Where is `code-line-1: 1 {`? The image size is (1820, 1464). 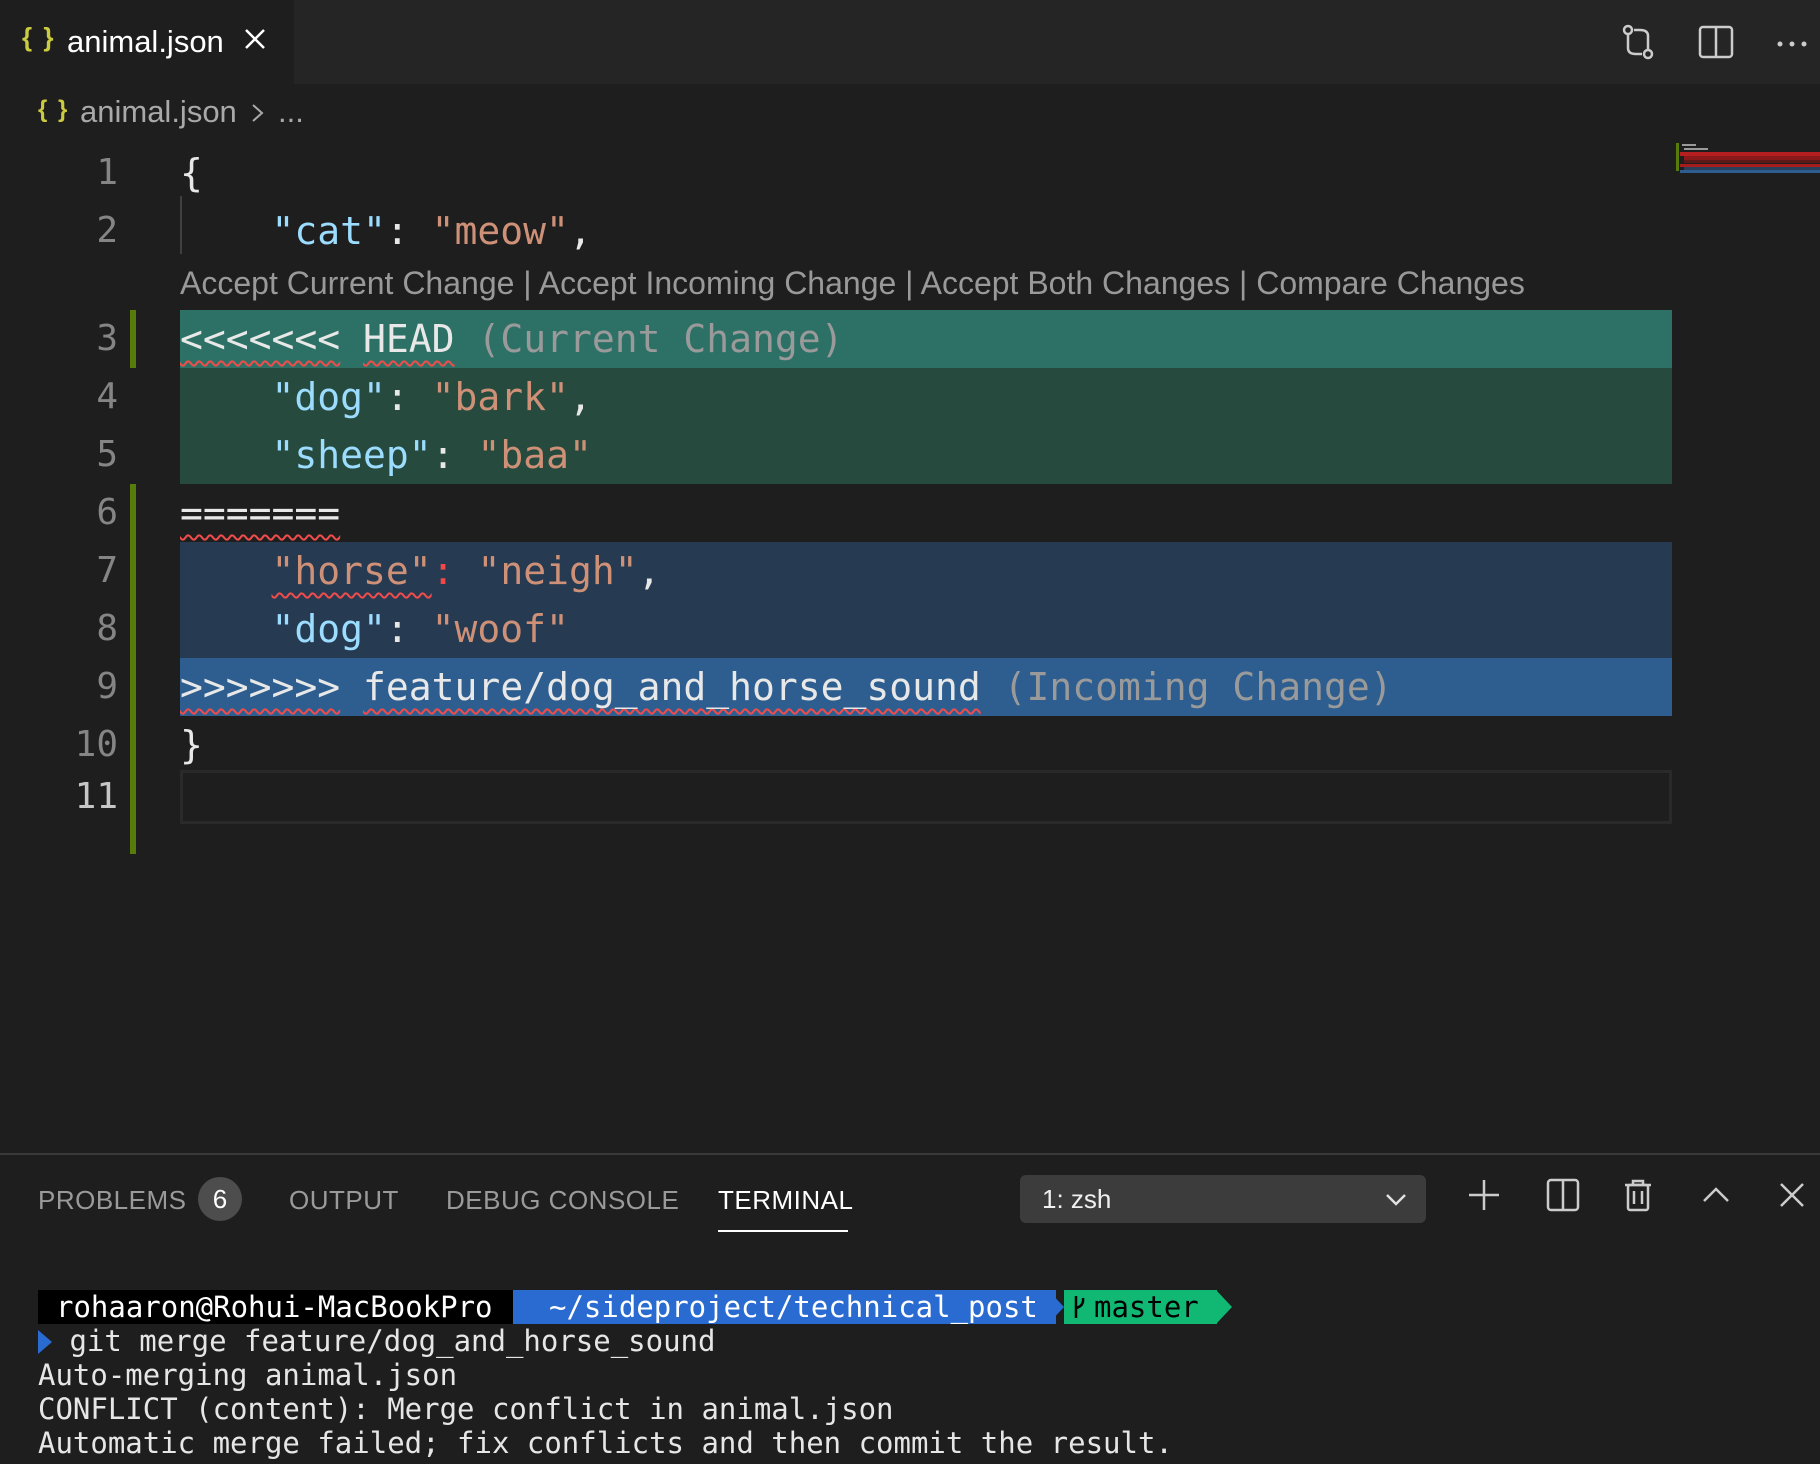 code-line-1: 1 { is located at coordinates (836, 173).